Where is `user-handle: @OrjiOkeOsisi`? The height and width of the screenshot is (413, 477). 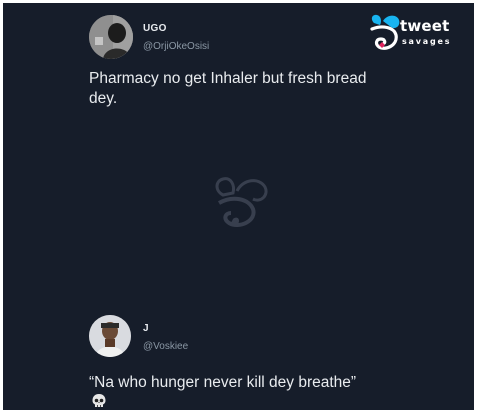
user-handle: @OrjiOkeOsisi is located at coordinates (176, 46).